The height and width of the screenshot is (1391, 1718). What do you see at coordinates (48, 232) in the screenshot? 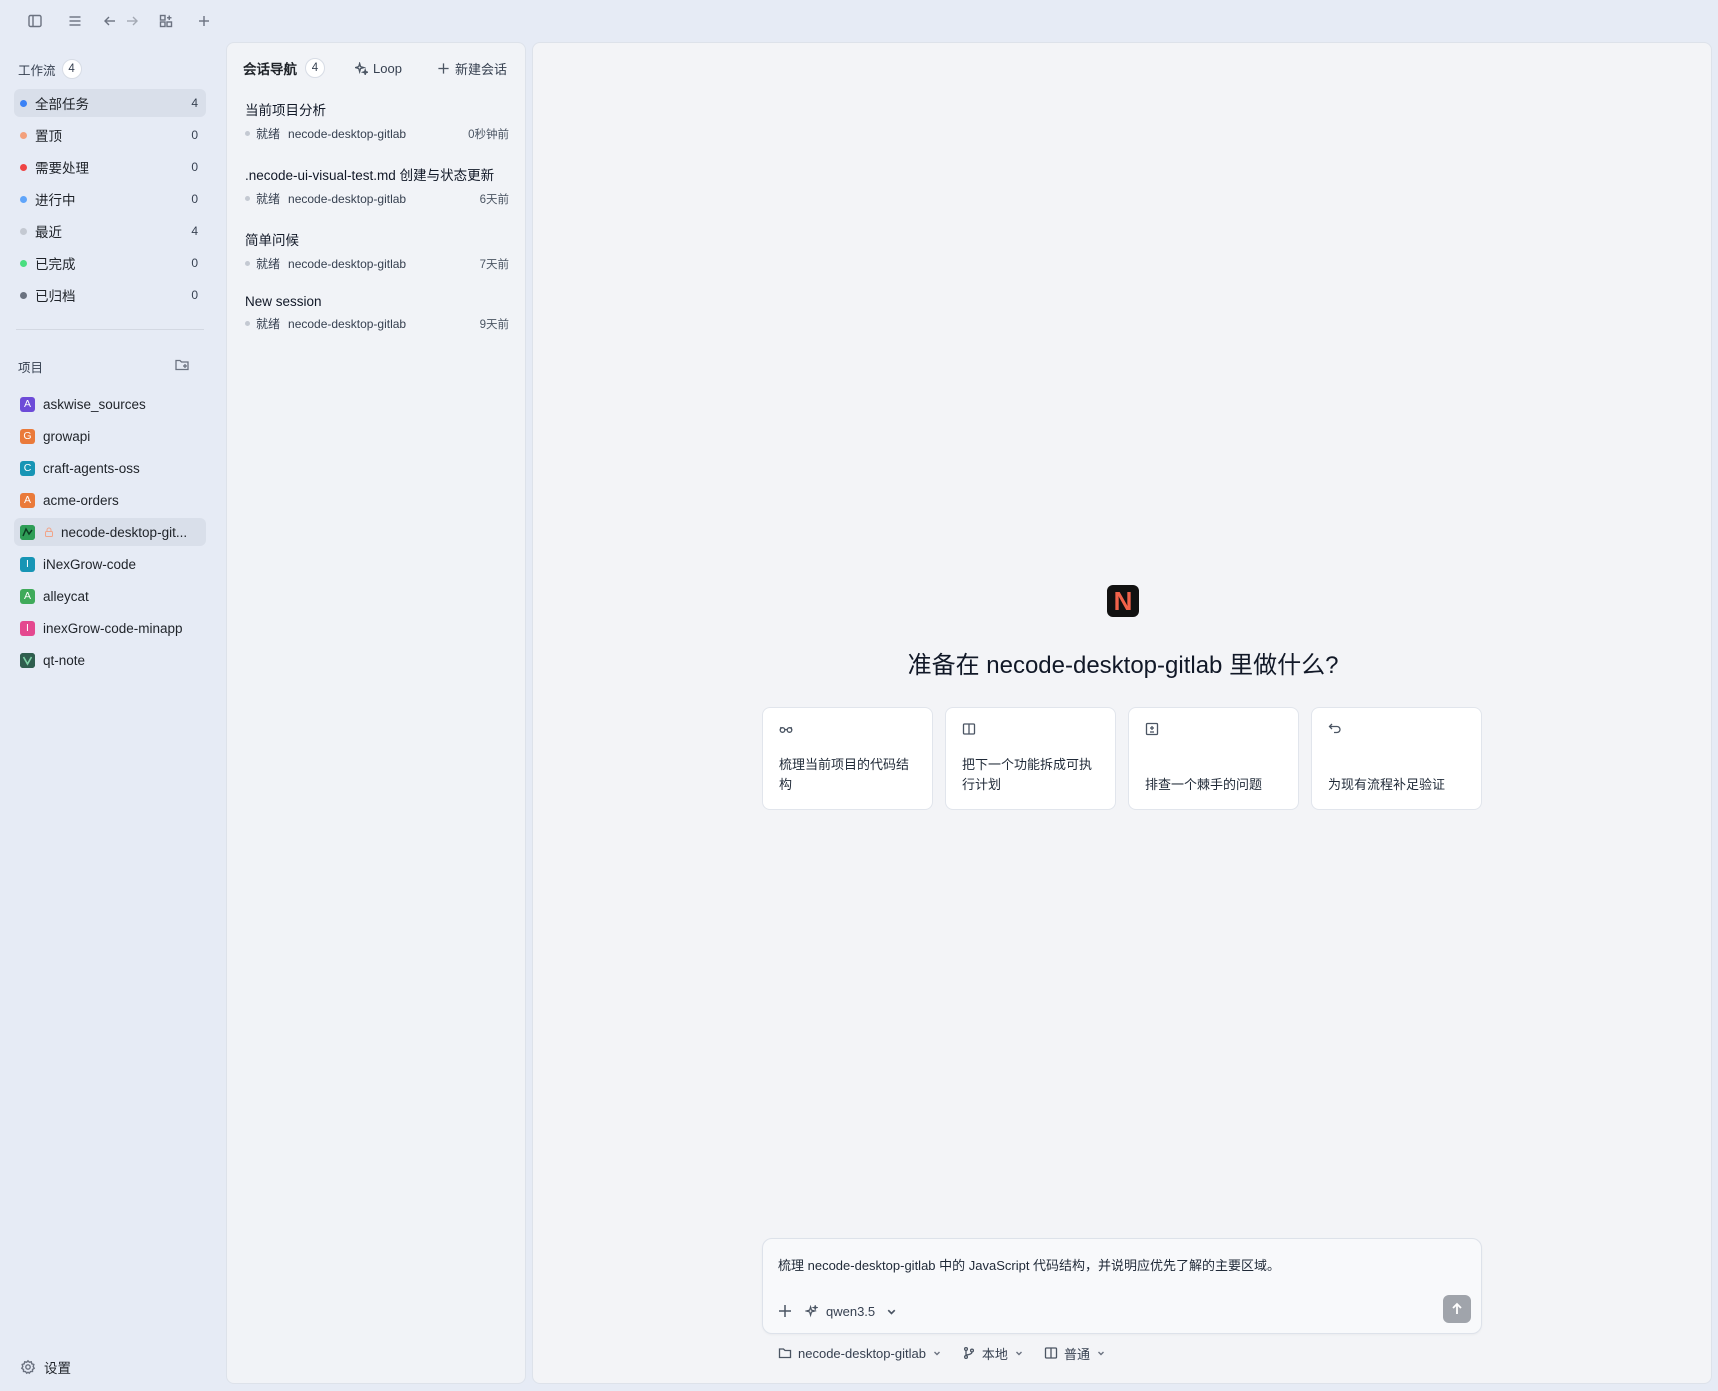
I see `workflow-label: 最近` at bounding box center [48, 232].